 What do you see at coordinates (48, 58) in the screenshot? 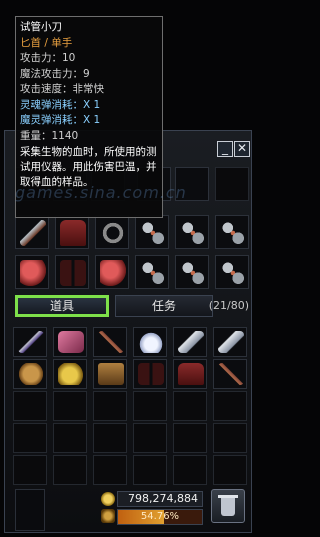
I see `item-attack: 攻击力：10` at bounding box center [48, 58].